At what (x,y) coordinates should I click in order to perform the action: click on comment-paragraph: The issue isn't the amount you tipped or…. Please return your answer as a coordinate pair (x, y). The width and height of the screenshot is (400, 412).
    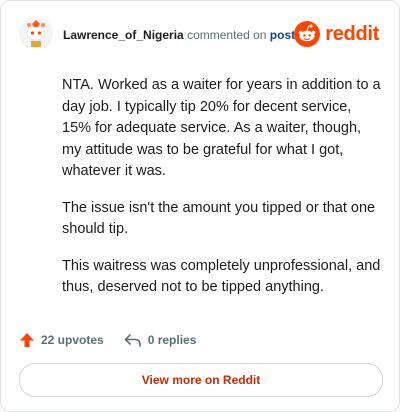
    Looking at the image, I should click on (219, 218).